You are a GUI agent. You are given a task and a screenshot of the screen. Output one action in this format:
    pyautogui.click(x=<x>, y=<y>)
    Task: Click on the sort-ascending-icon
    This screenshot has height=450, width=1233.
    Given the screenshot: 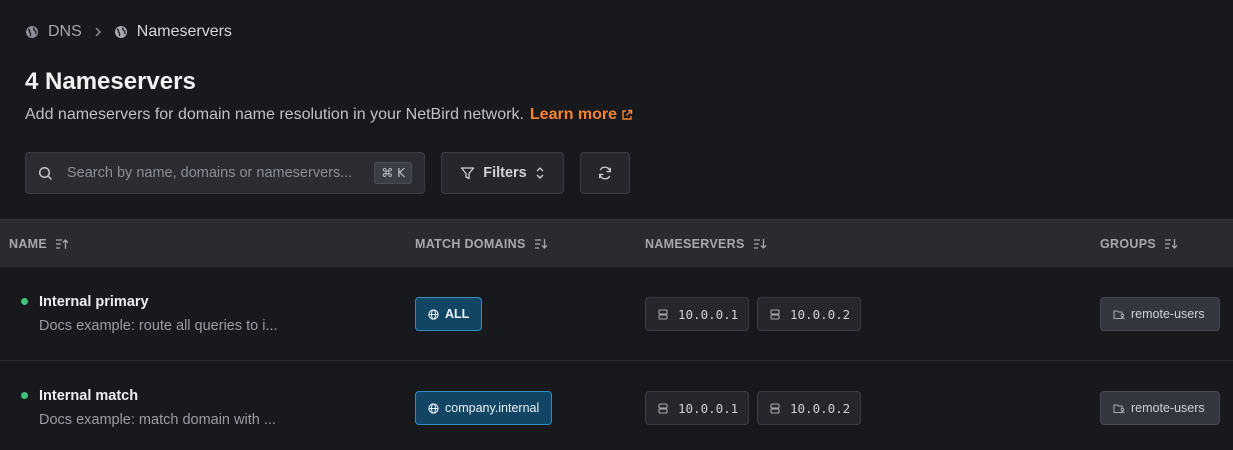 What is the action you would take?
    pyautogui.click(x=62, y=244)
    